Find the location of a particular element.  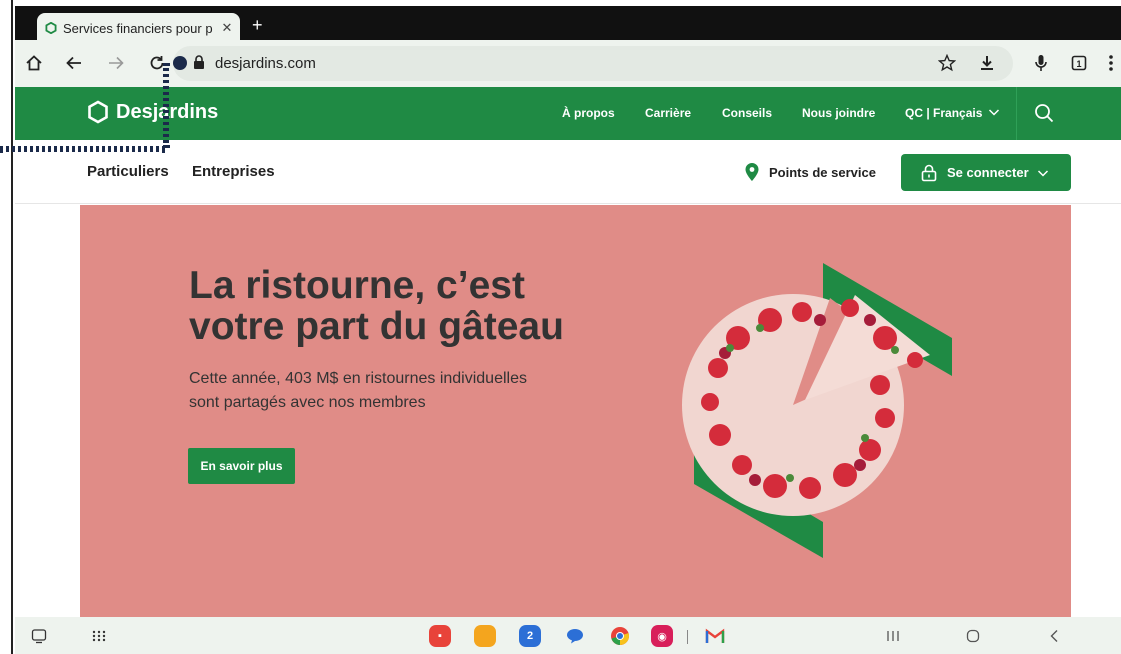

messages-app-icon is located at coordinates (575, 636).